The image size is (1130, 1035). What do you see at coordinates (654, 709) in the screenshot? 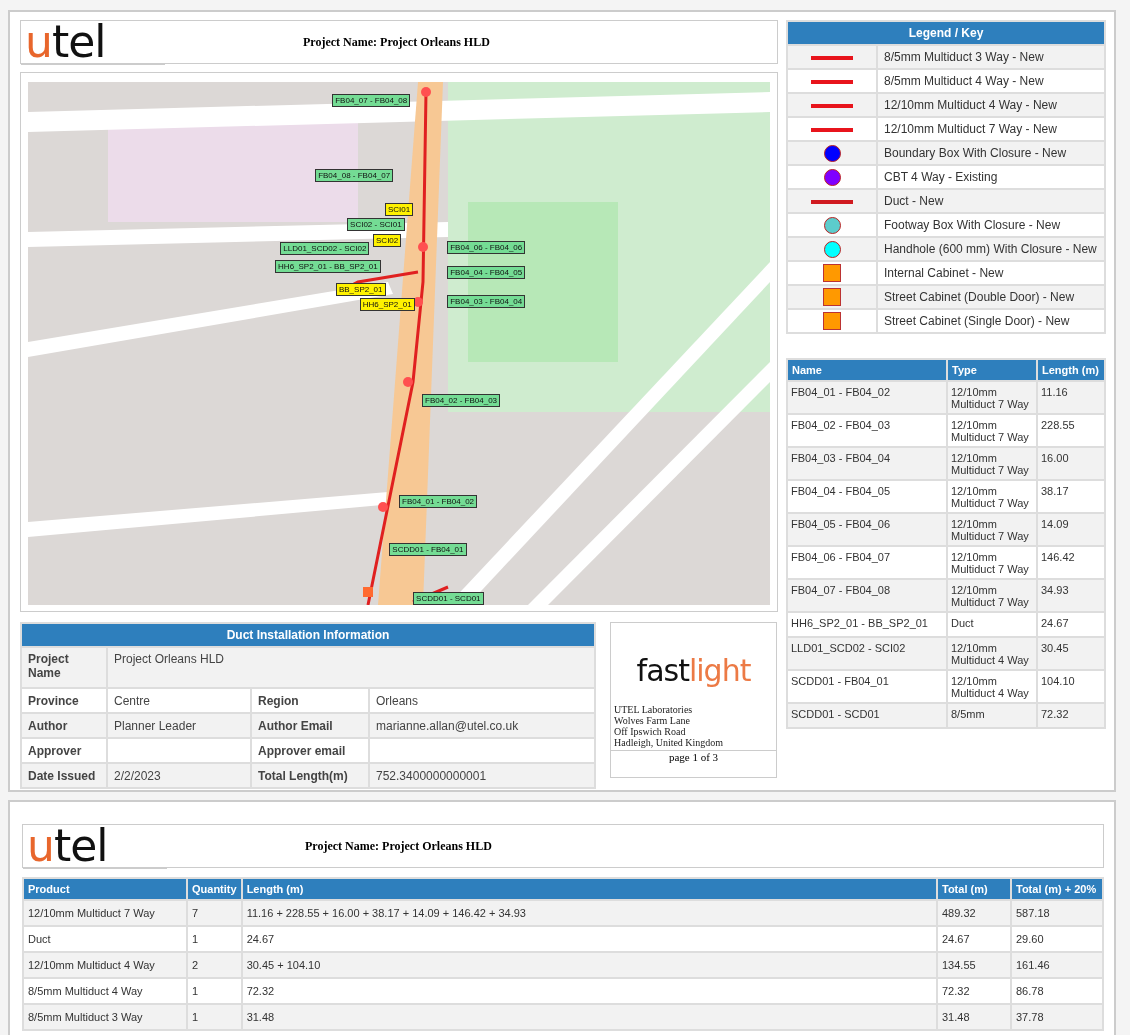
I see `address-line: UTEL Laboratories` at bounding box center [654, 709].